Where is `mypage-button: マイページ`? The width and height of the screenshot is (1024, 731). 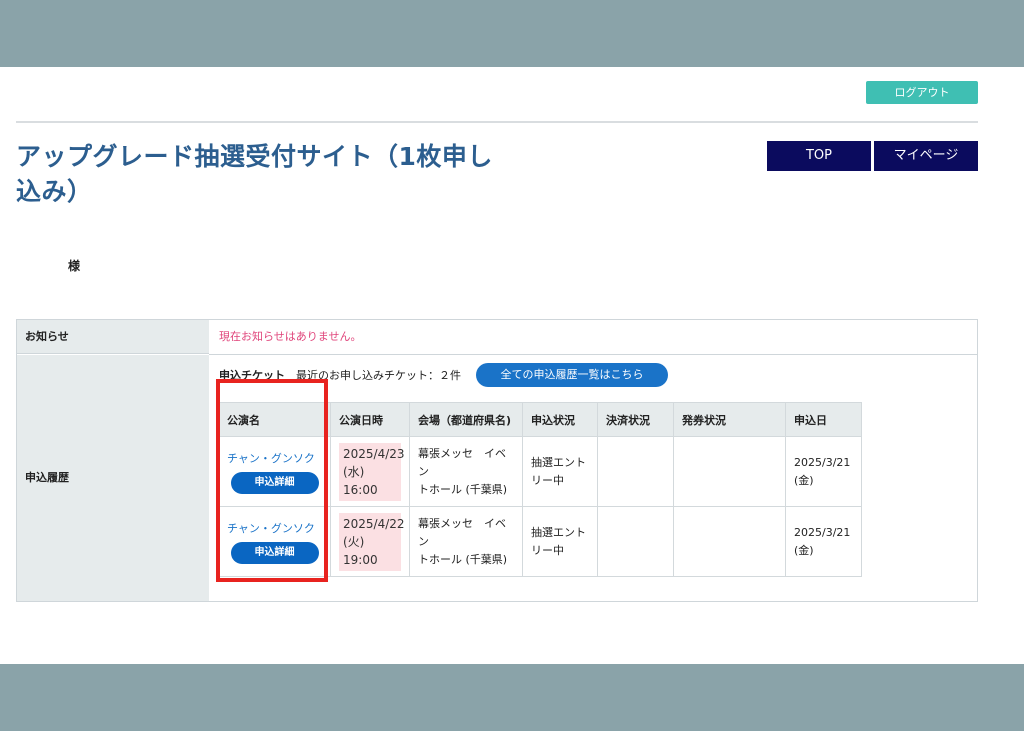 mypage-button: マイページ is located at coordinates (926, 156).